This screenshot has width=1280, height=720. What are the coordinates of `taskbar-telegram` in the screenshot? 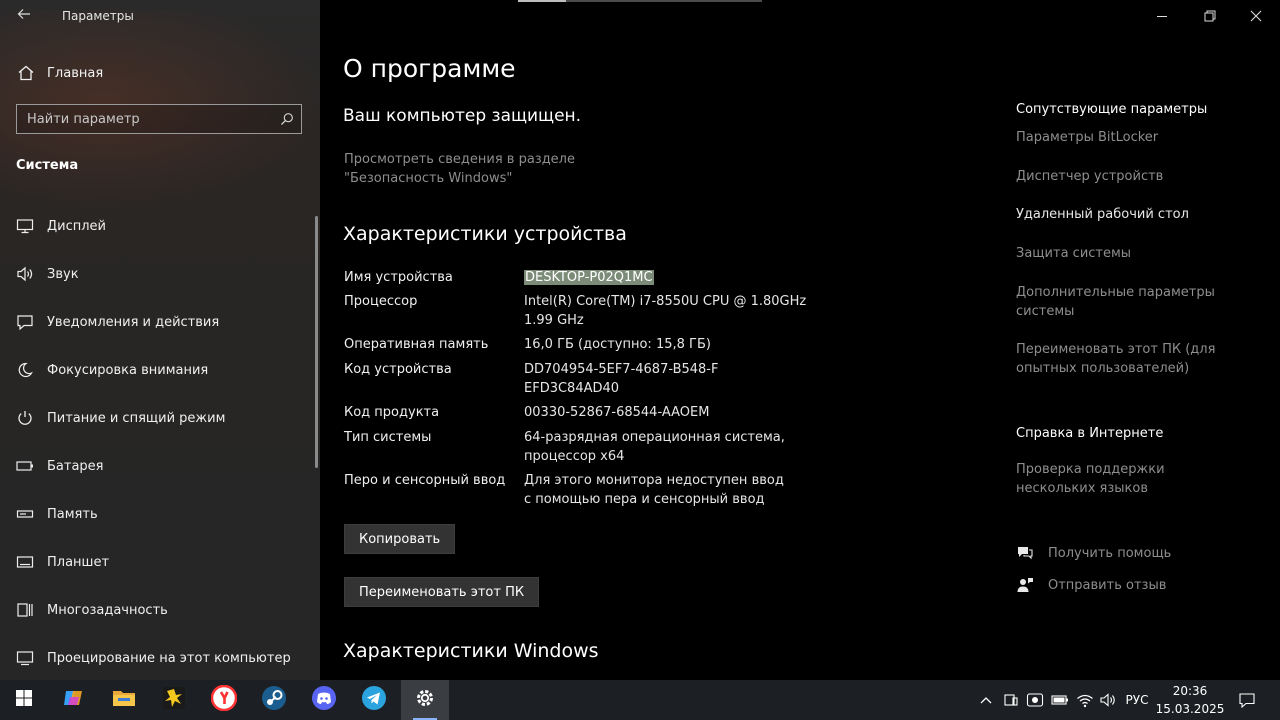 It's located at (374, 700).